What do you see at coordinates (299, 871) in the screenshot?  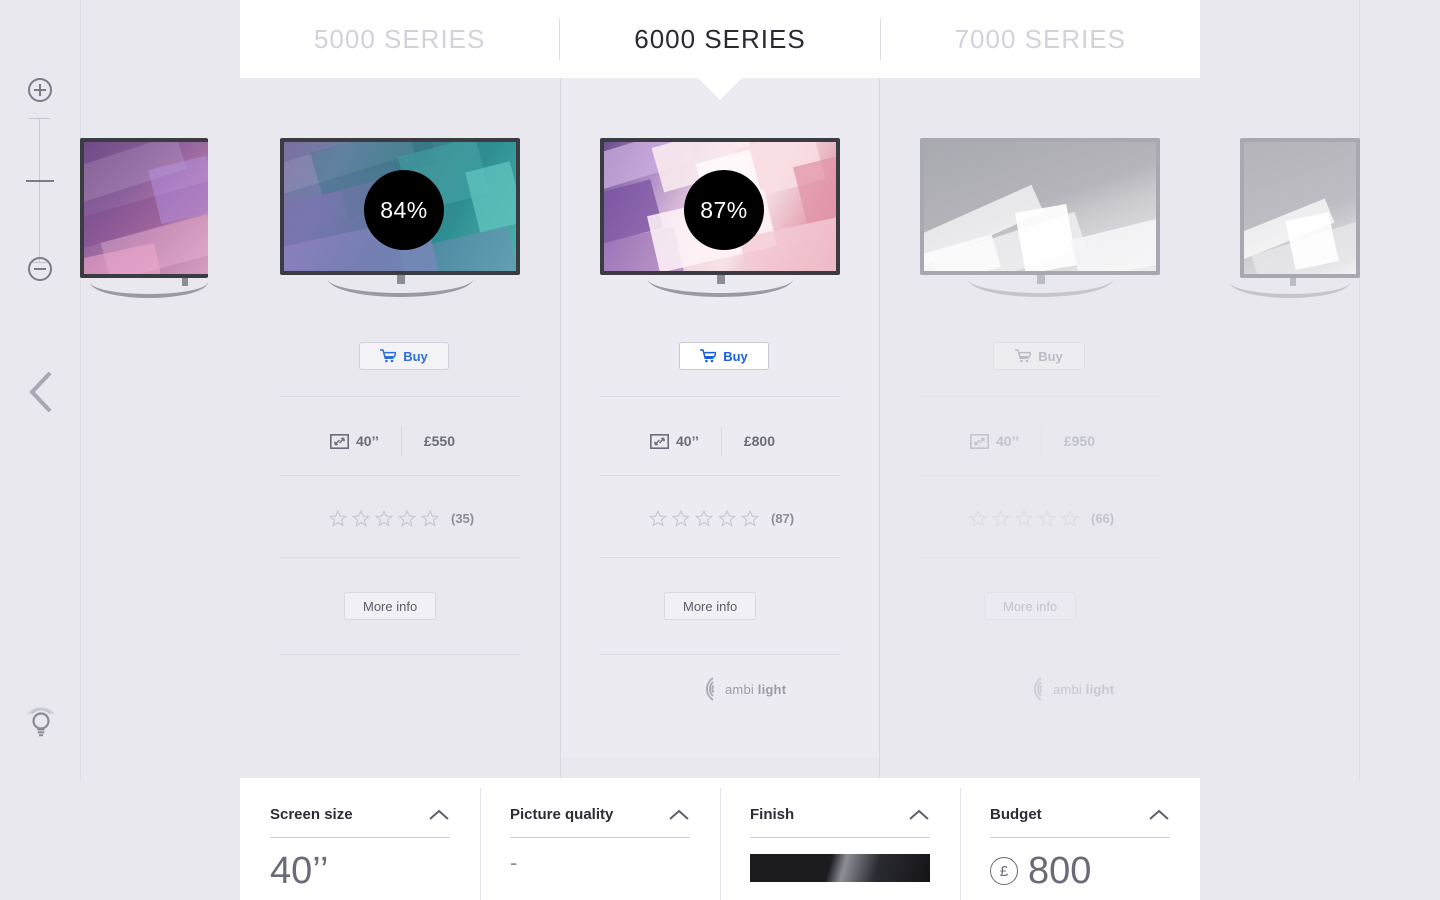 I see `filter-value-screen-size: 40’’` at bounding box center [299, 871].